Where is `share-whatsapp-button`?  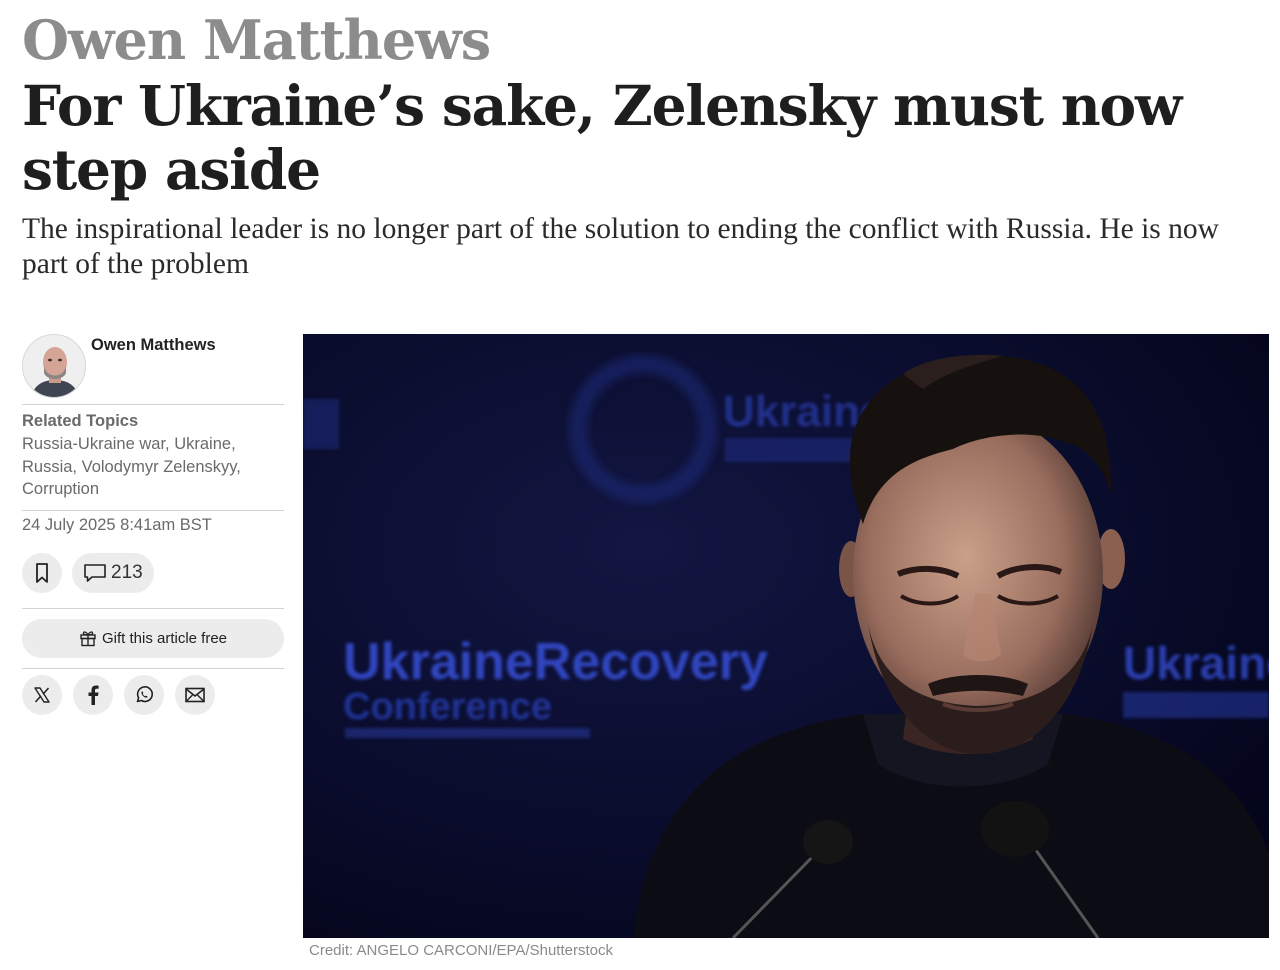 share-whatsapp-button is located at coordinates (144, 694).